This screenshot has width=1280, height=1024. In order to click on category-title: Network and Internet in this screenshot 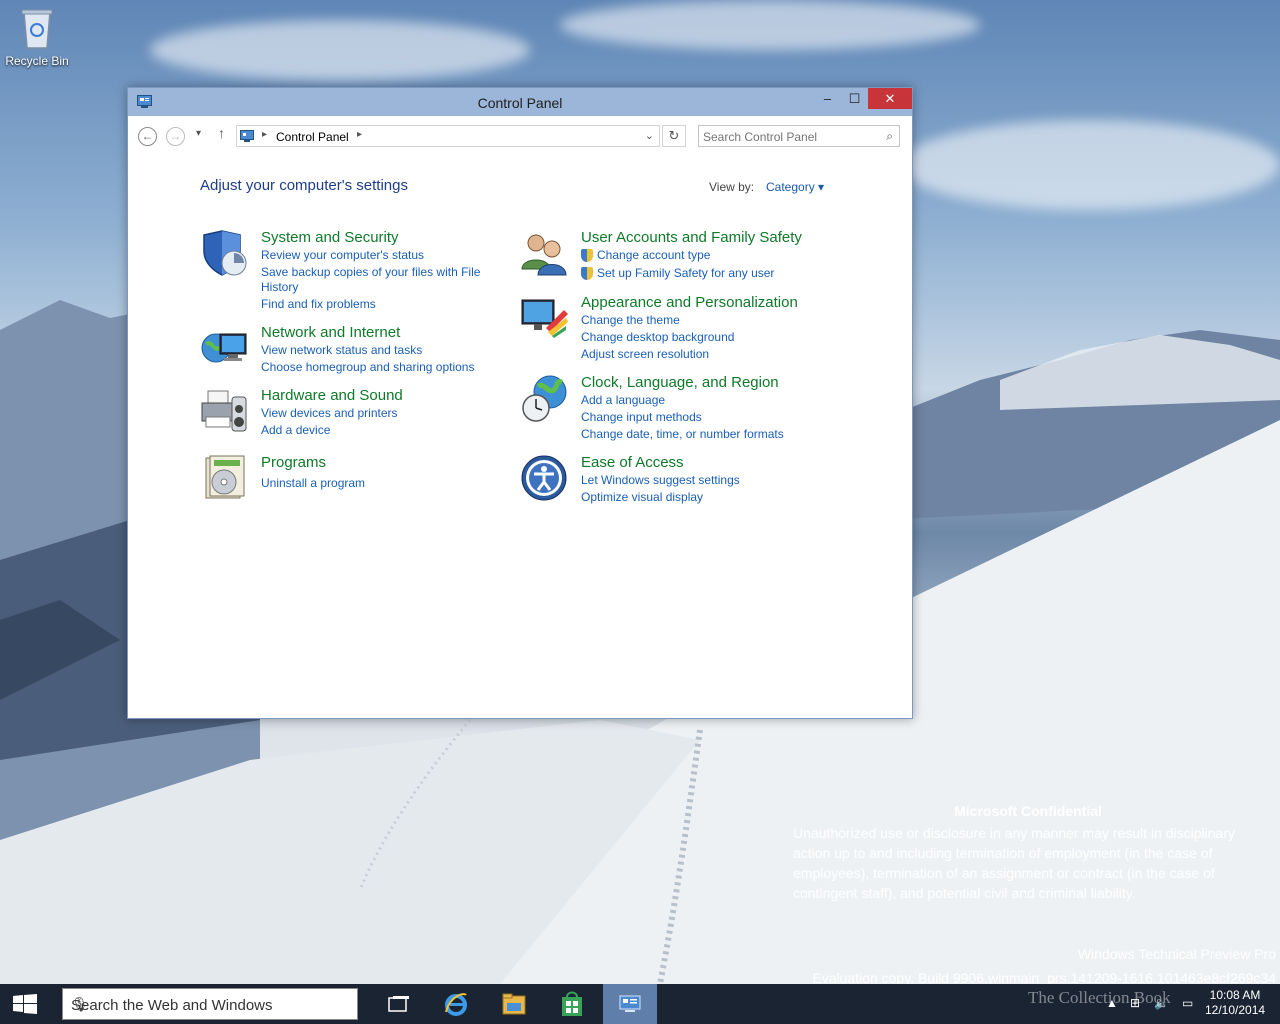, I will do `click(330, 332)`.